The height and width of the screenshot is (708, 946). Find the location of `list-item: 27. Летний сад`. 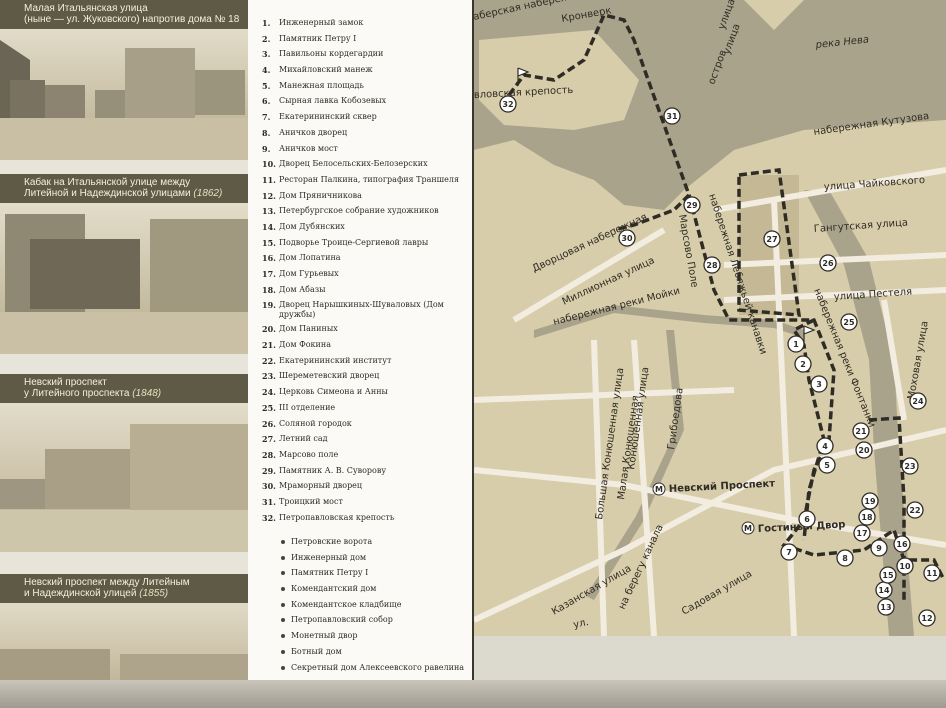

list-item: 27. Летний сад is located at coordinates (295, 439).